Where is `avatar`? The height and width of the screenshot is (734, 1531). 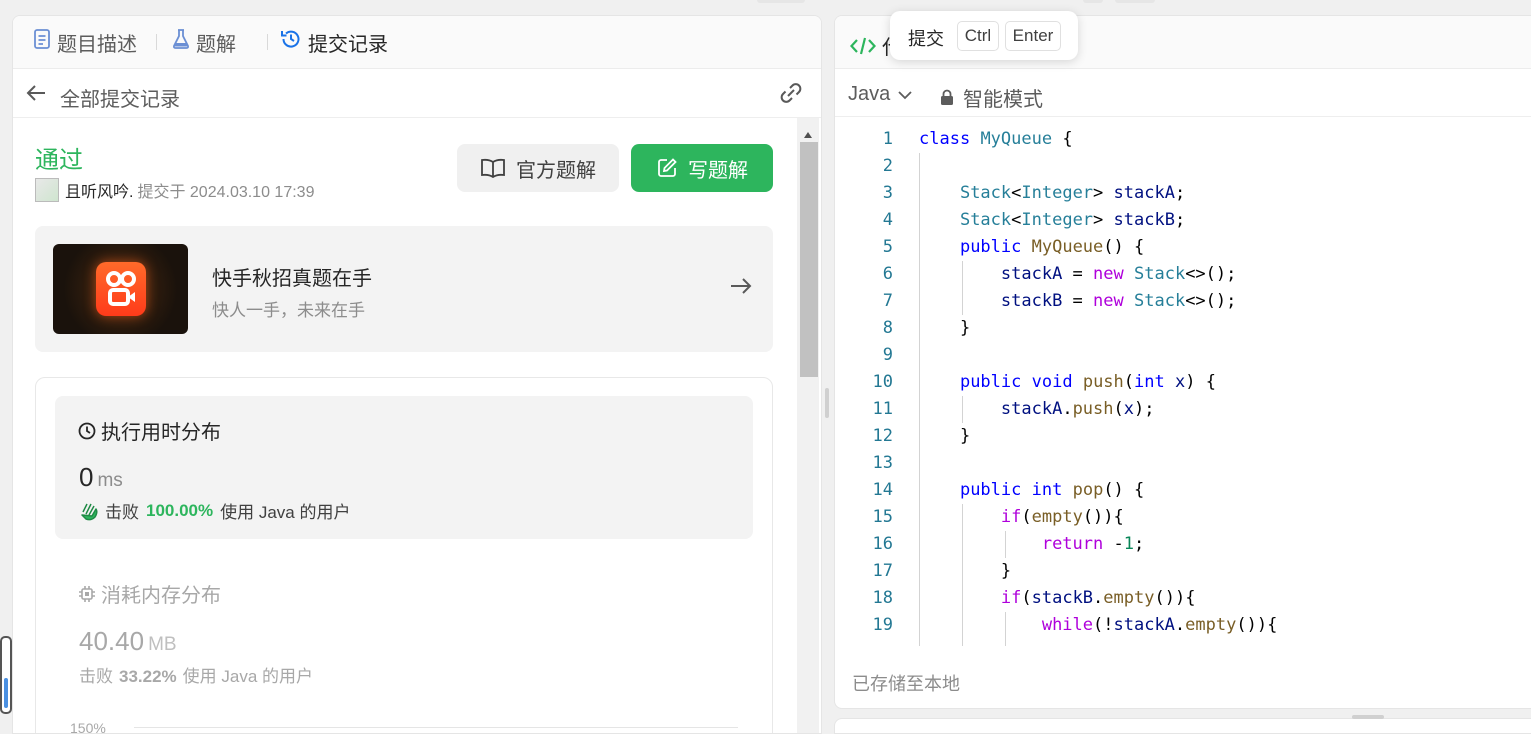
avatar is located at coordinates (47, 190).